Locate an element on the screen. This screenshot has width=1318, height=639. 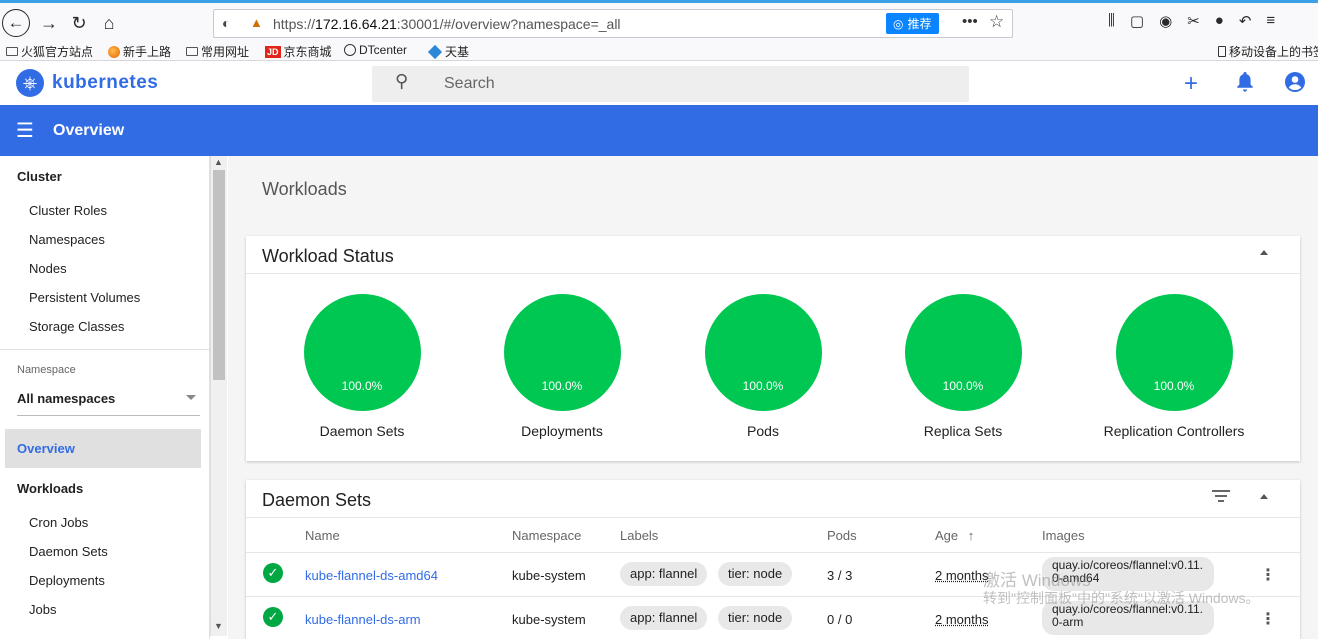
select-underline is located at coordinates (108, 415).